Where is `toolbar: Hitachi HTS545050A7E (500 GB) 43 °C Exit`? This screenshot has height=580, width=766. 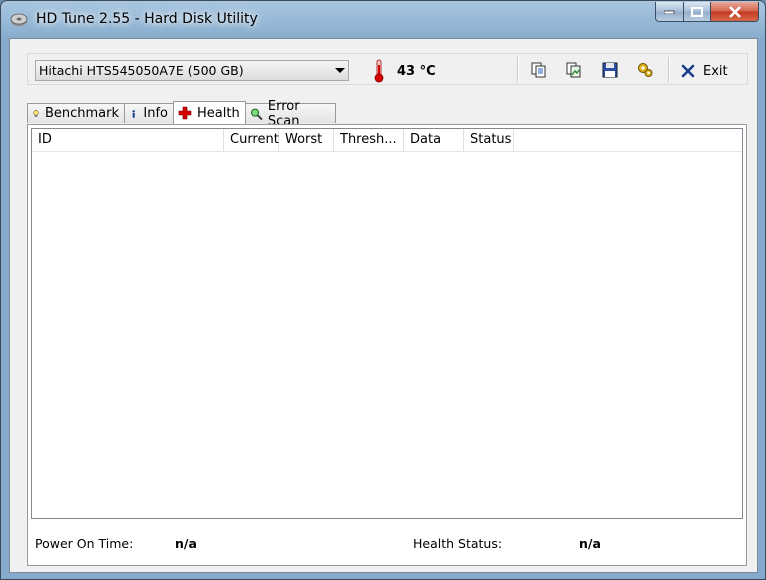
toolbar: Hitachi HTS545050A7E (500 GB) 43 °C Exit is located at coordinates (387, 69).